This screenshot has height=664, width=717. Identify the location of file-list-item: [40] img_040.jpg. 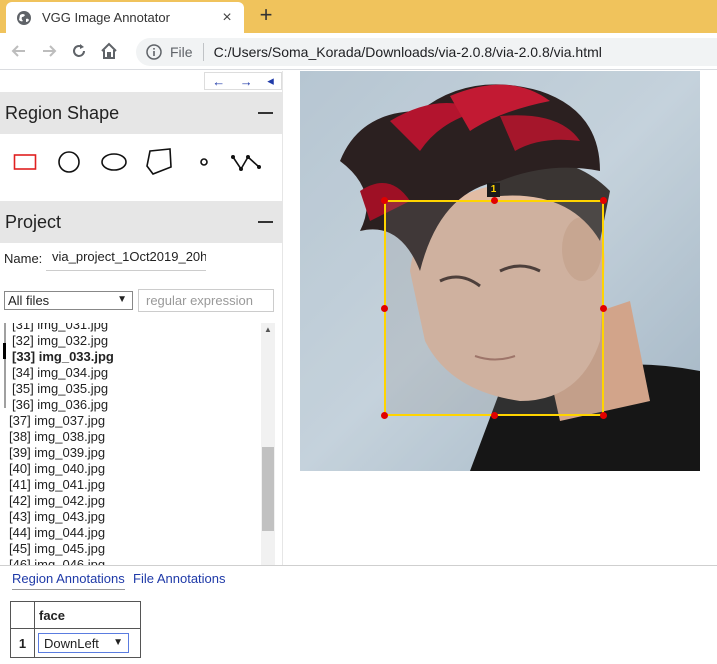
(57, 469).